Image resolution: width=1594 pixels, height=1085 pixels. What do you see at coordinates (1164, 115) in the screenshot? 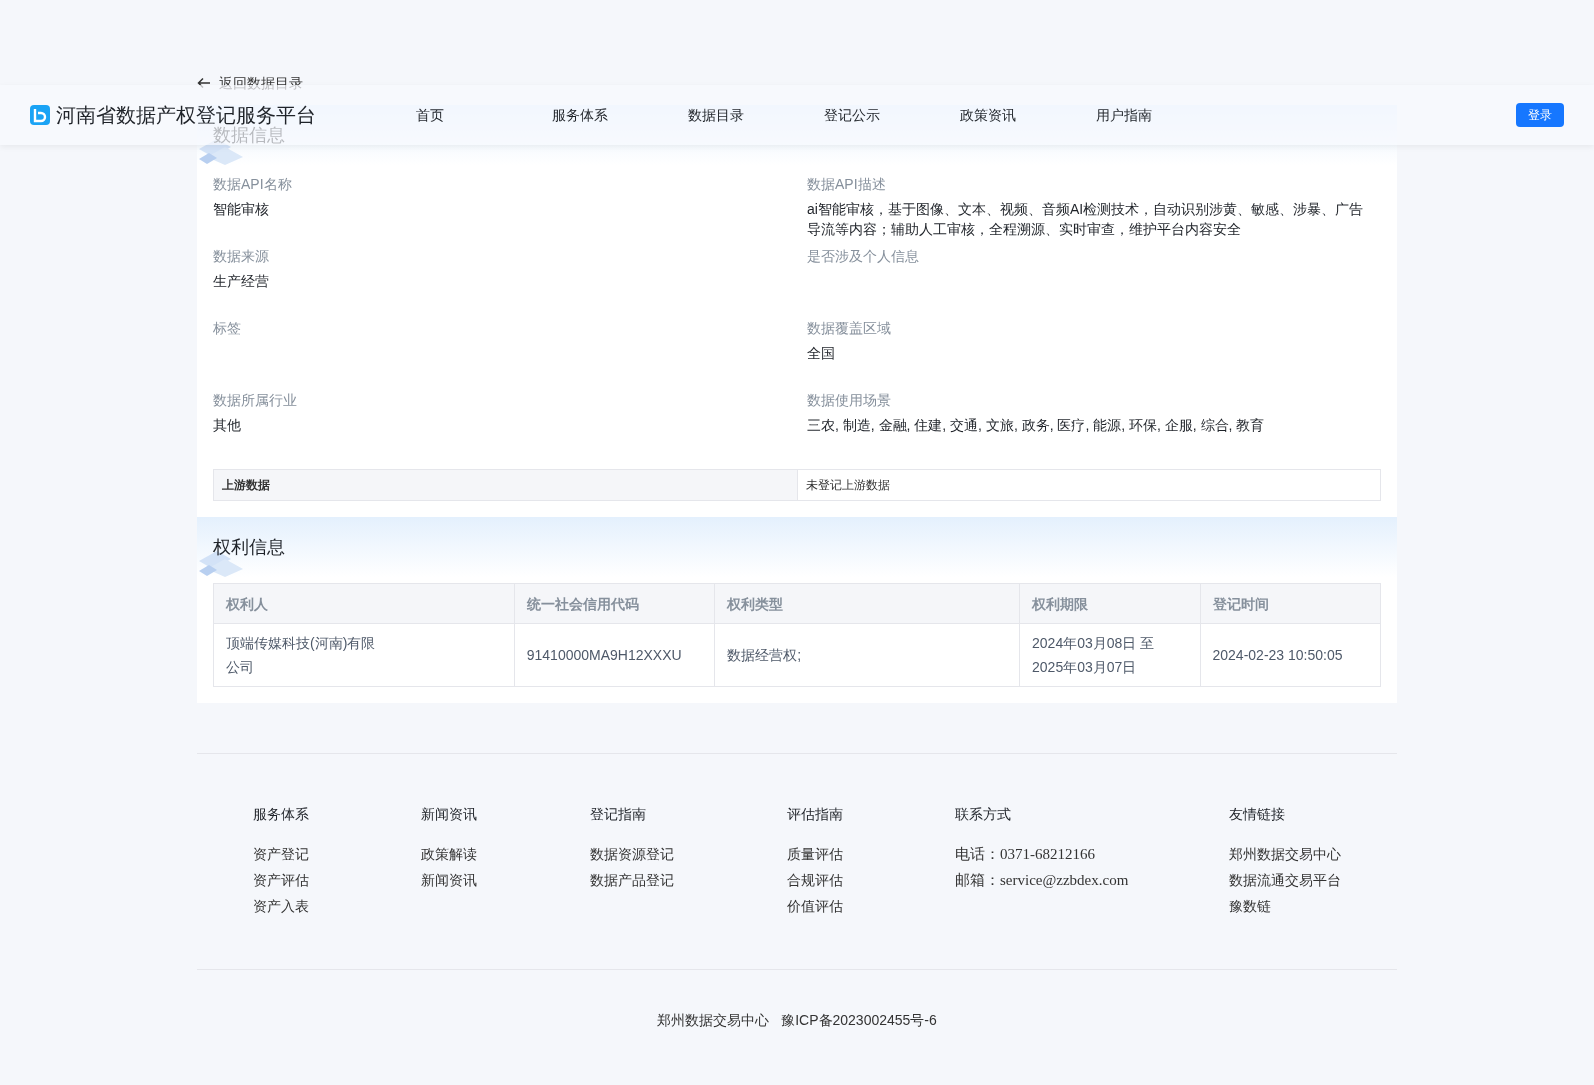
I see `nav-link: 用户指南` at bounding box center [1164, 115].